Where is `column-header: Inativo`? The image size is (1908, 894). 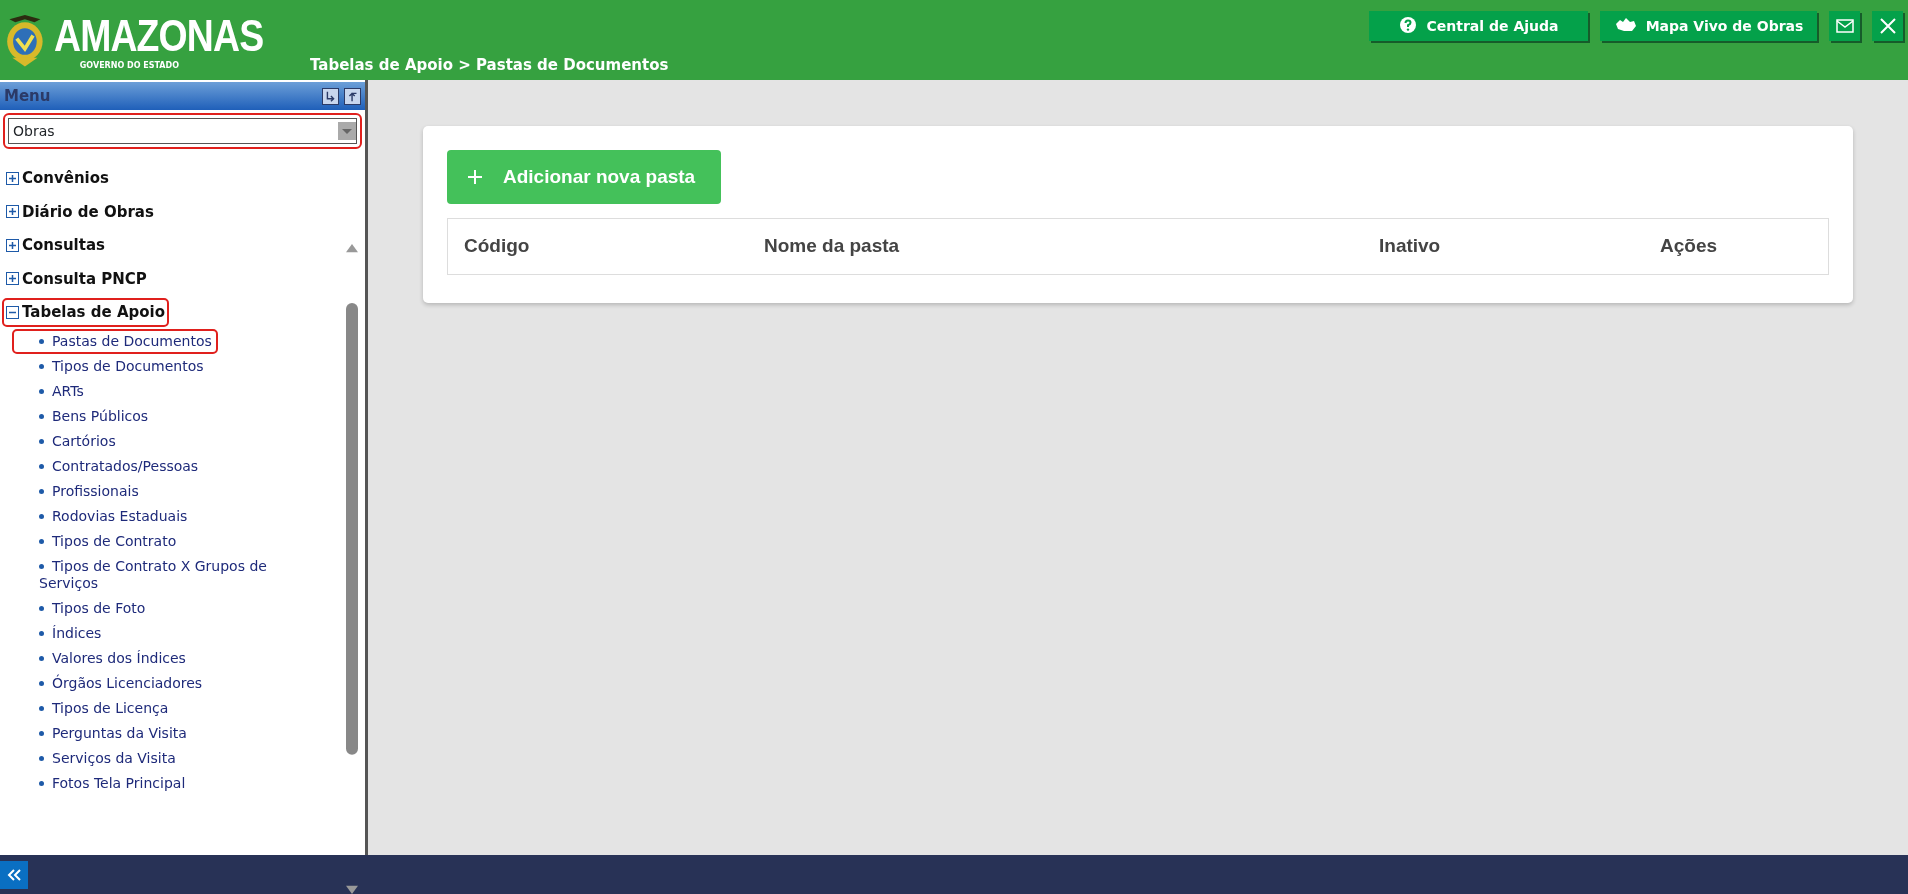 column-header: Inativo is located at coordinates (1410, 246).